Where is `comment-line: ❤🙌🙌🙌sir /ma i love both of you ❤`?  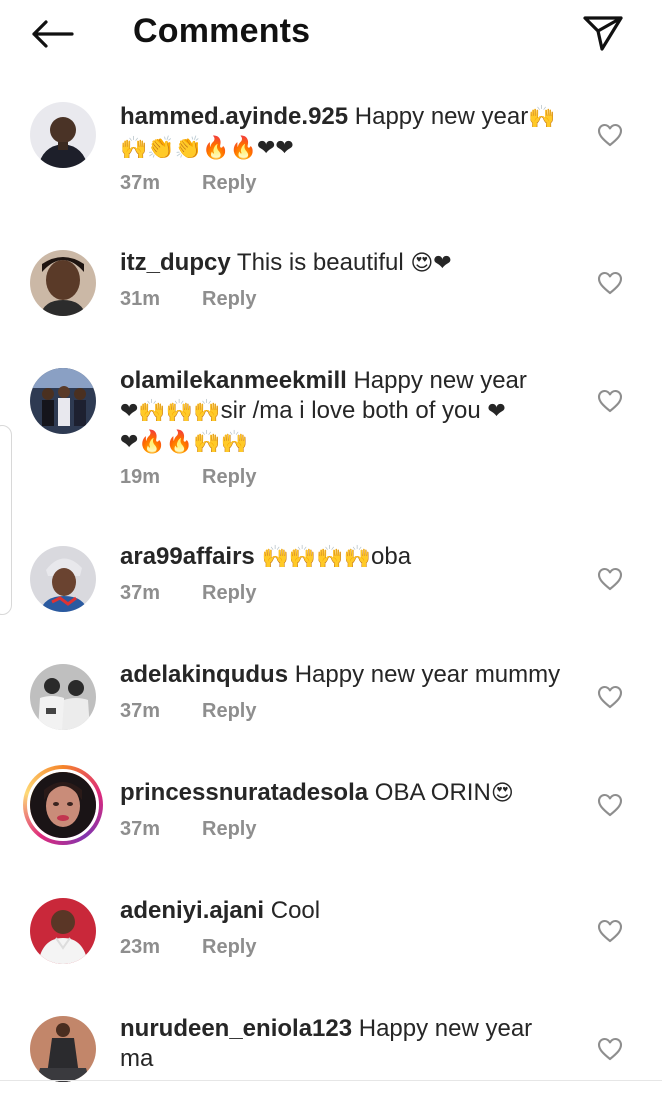 comment-line: ❤🙌🙌🙌sir /ma i love both of you ❤ is located at coordinates (350, 411).